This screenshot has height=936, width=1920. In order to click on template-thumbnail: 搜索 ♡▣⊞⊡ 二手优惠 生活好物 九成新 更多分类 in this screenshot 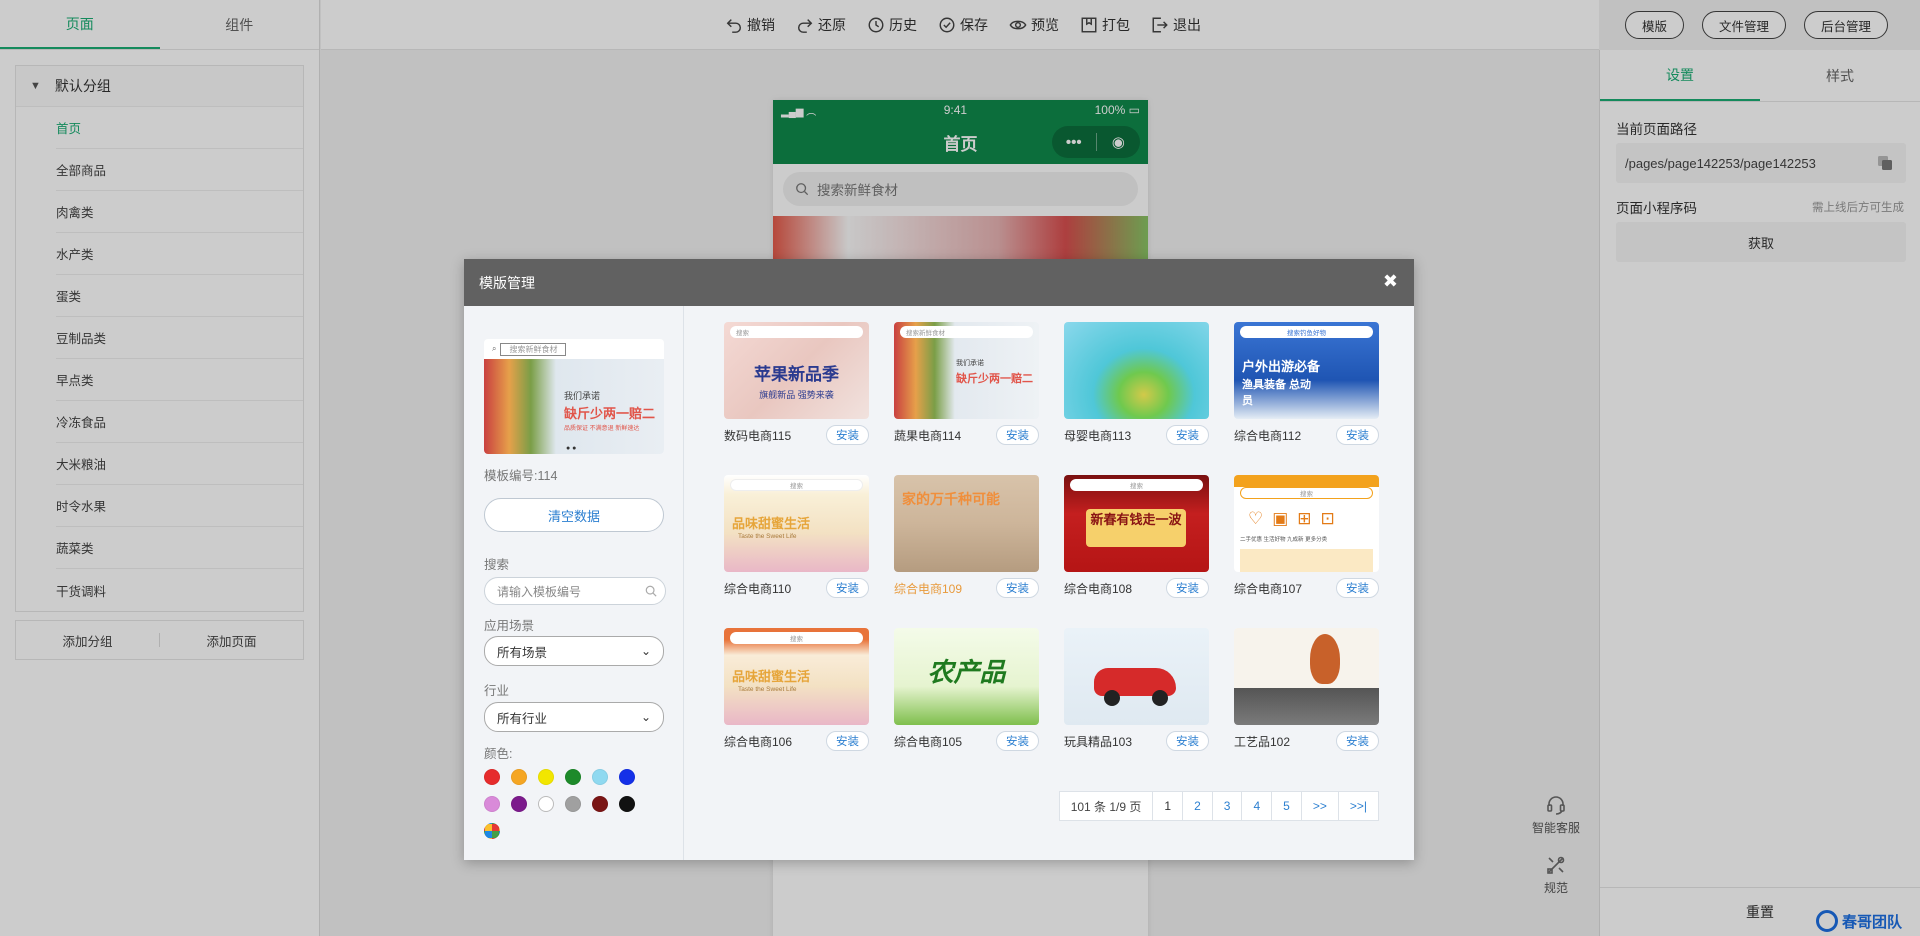, I will do `click(1306, 523)`.